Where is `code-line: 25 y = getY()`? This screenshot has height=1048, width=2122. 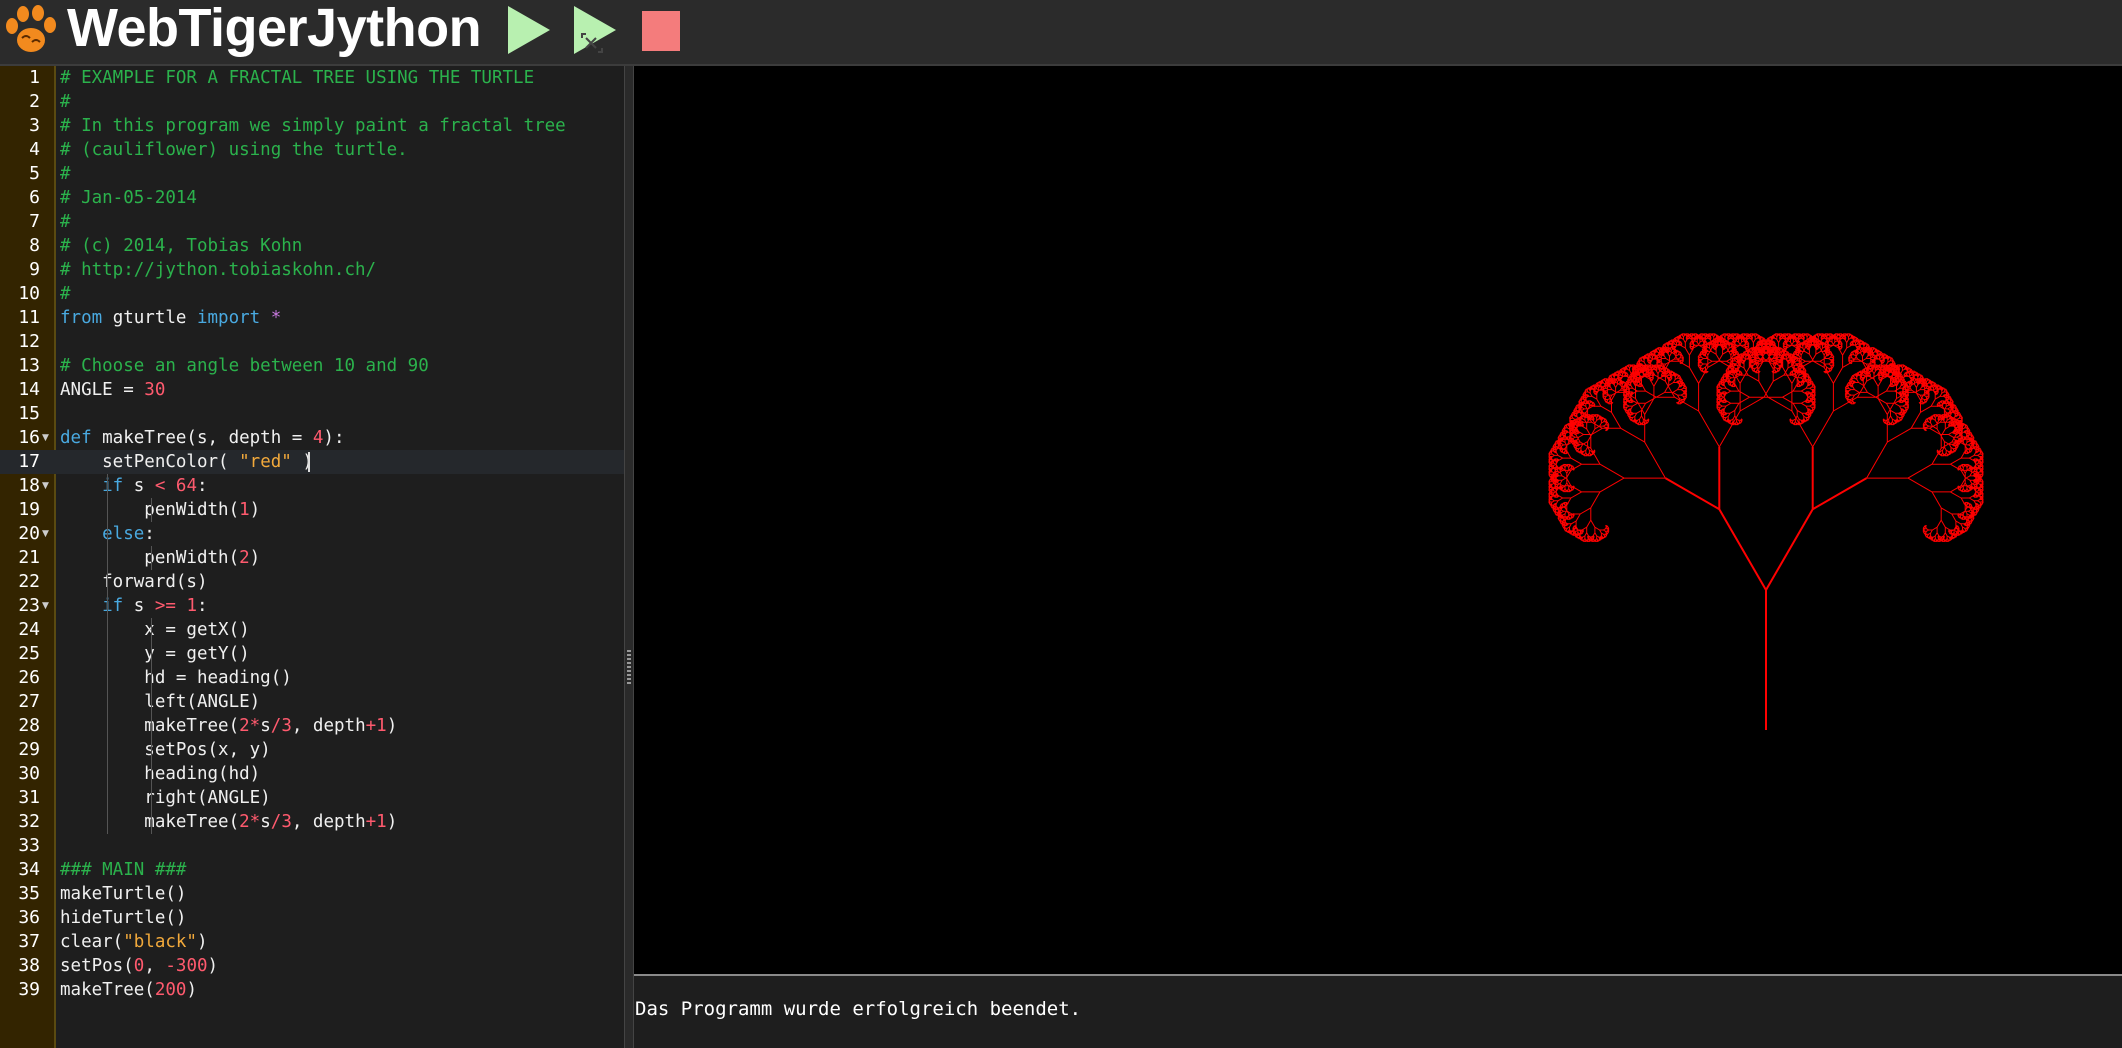 code-line: 25 y = getY() is located at coordinates (312, 654).